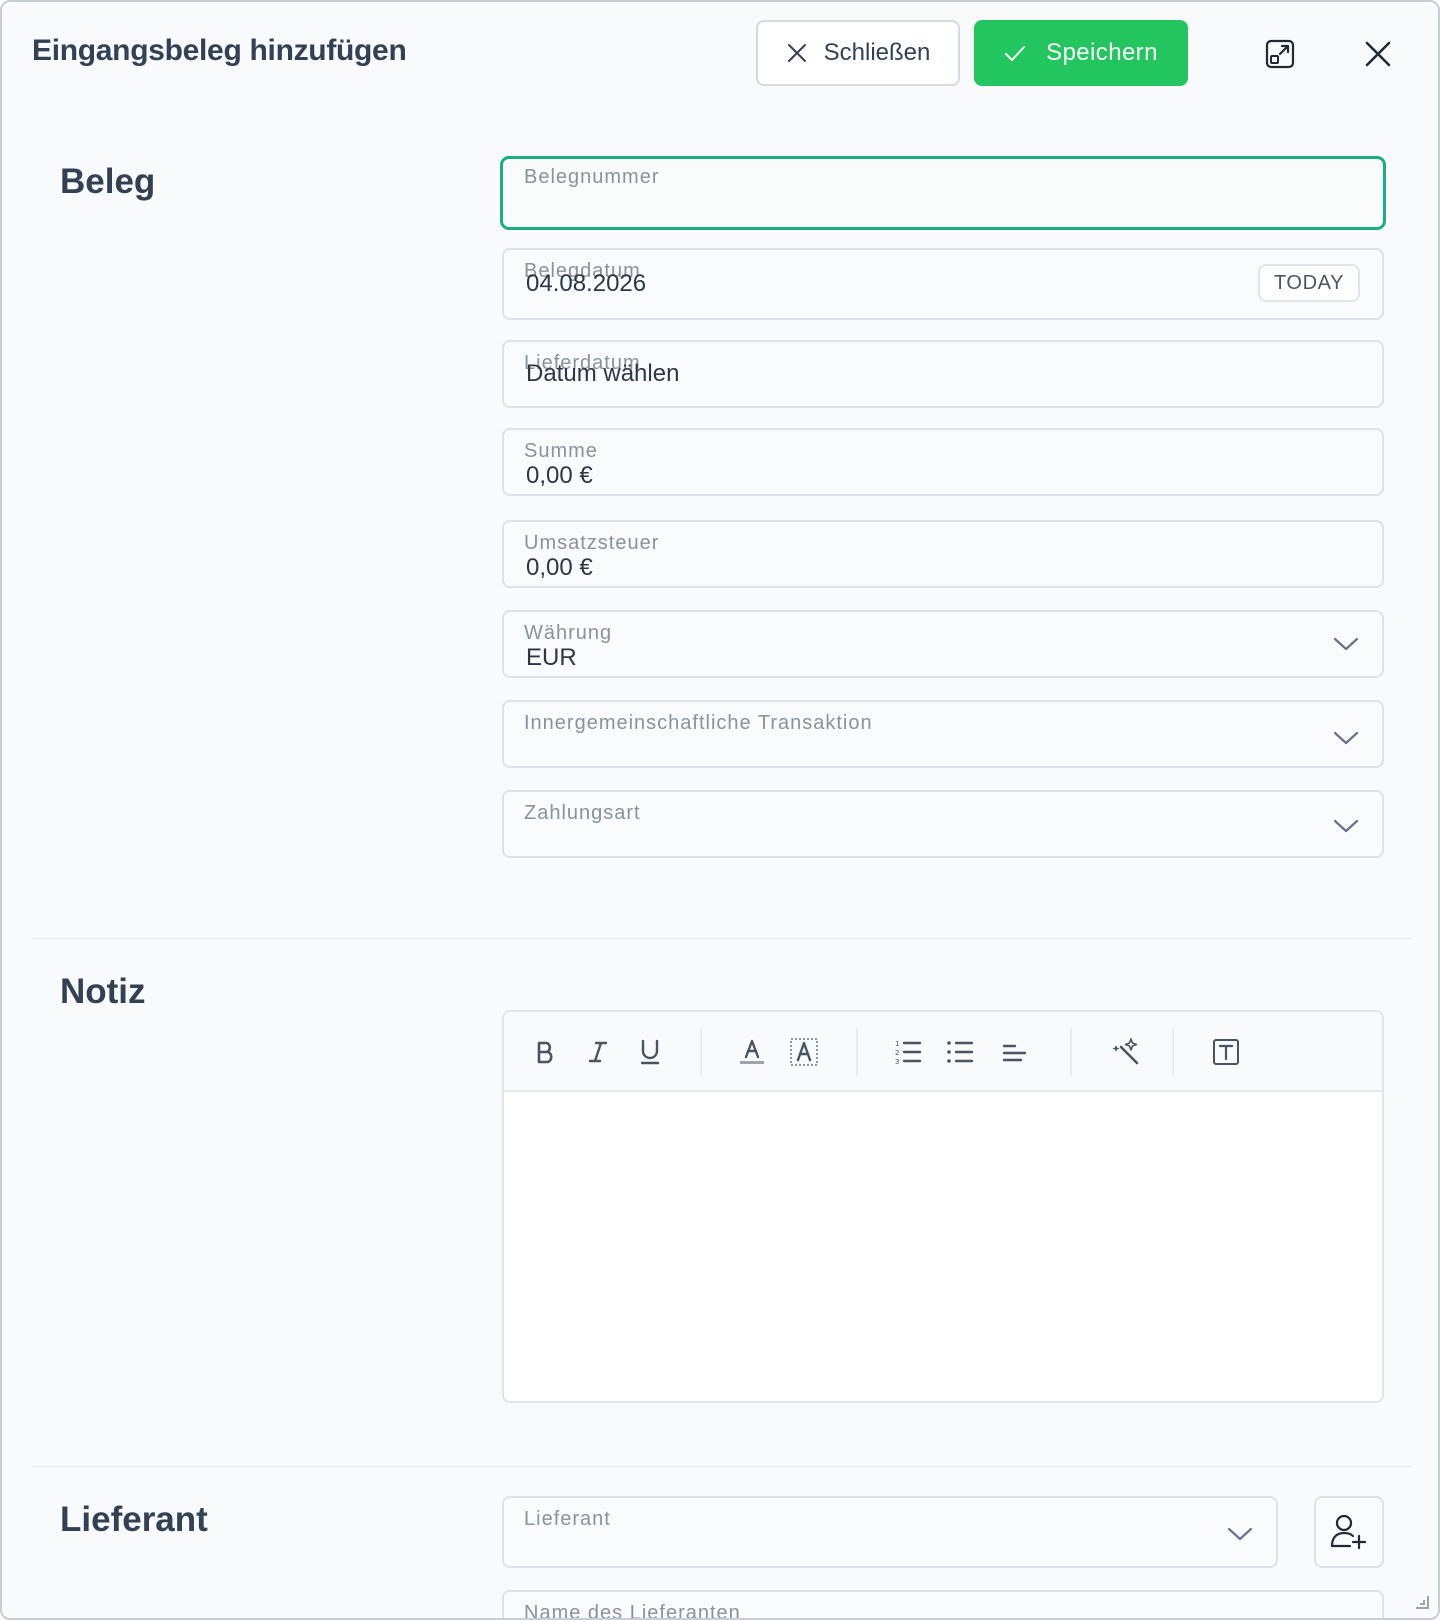  I want to click on svg-text: 2, so click(897, 1053).